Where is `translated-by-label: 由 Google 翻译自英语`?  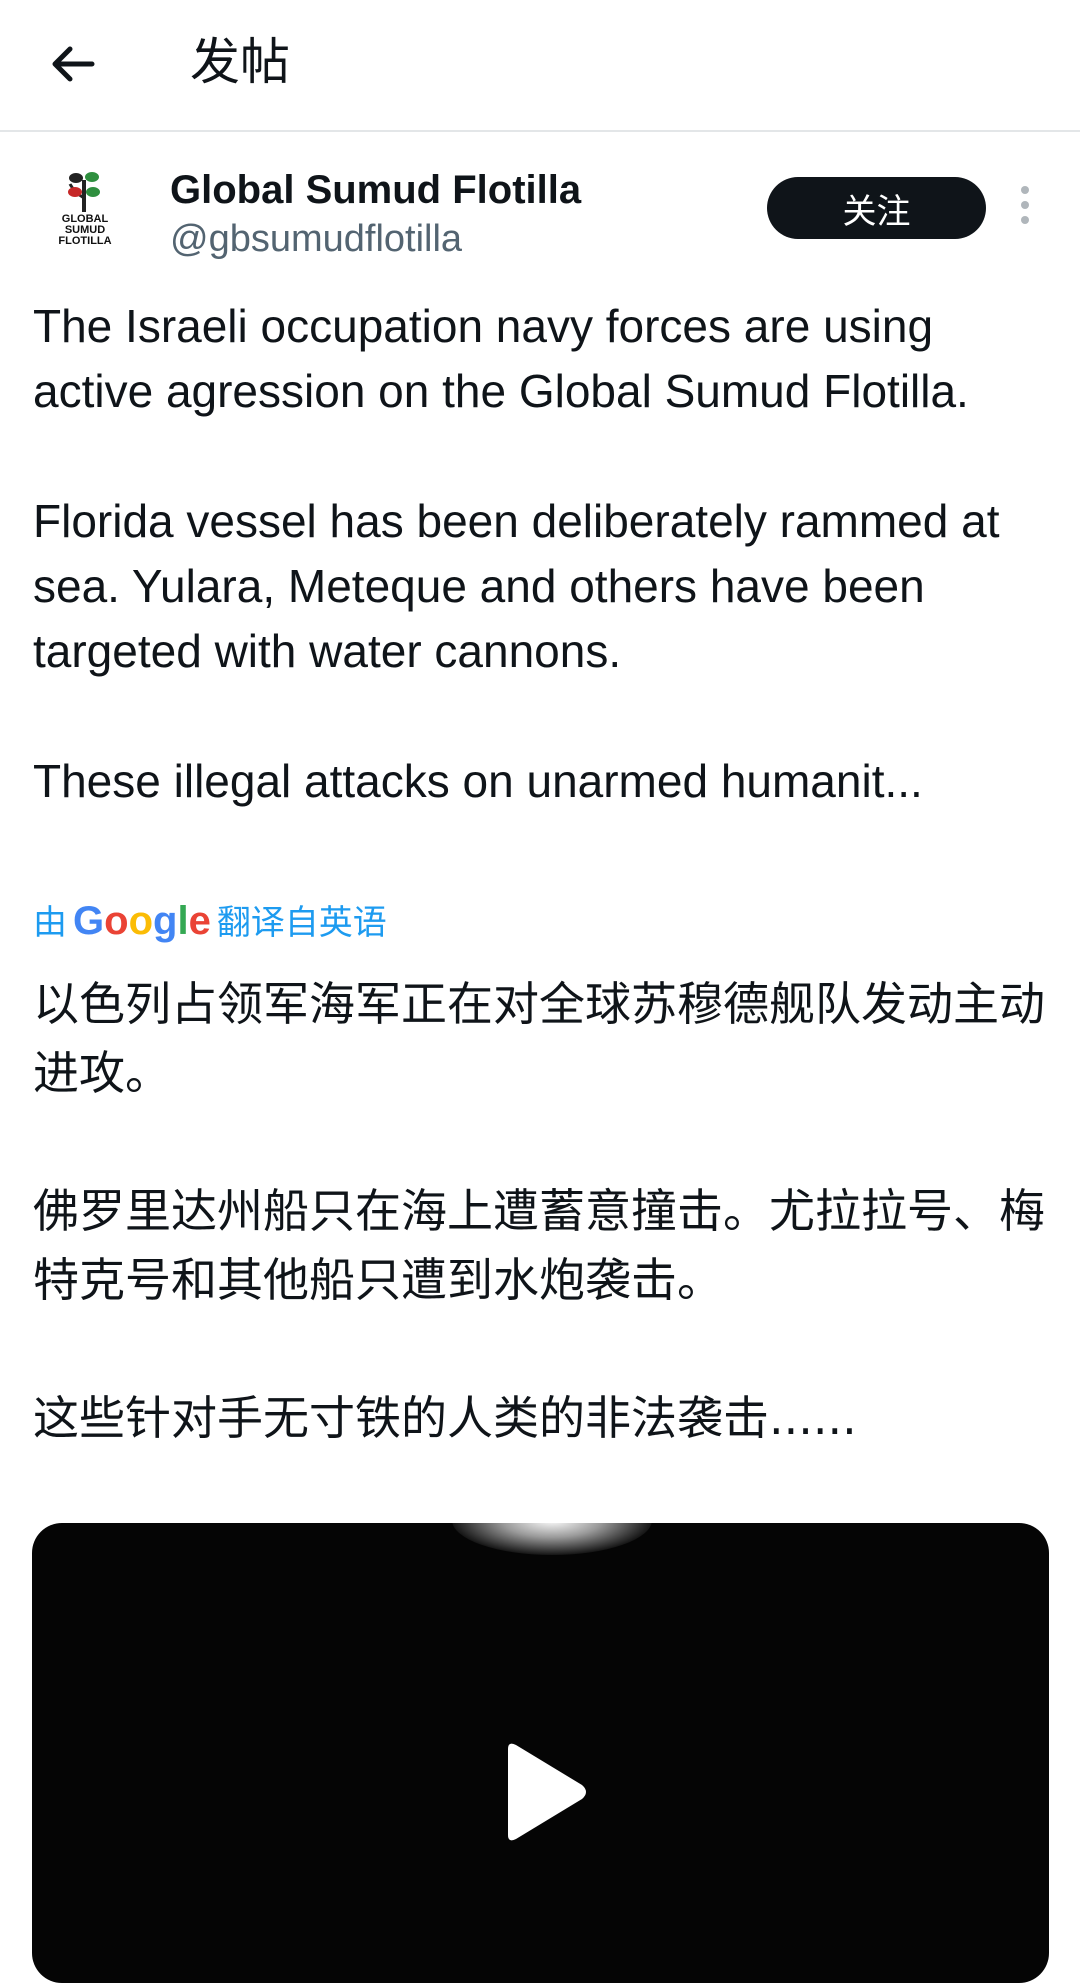
translated-by-label: 由 Google 翻译自英语 is located at coordinates (210, 922).